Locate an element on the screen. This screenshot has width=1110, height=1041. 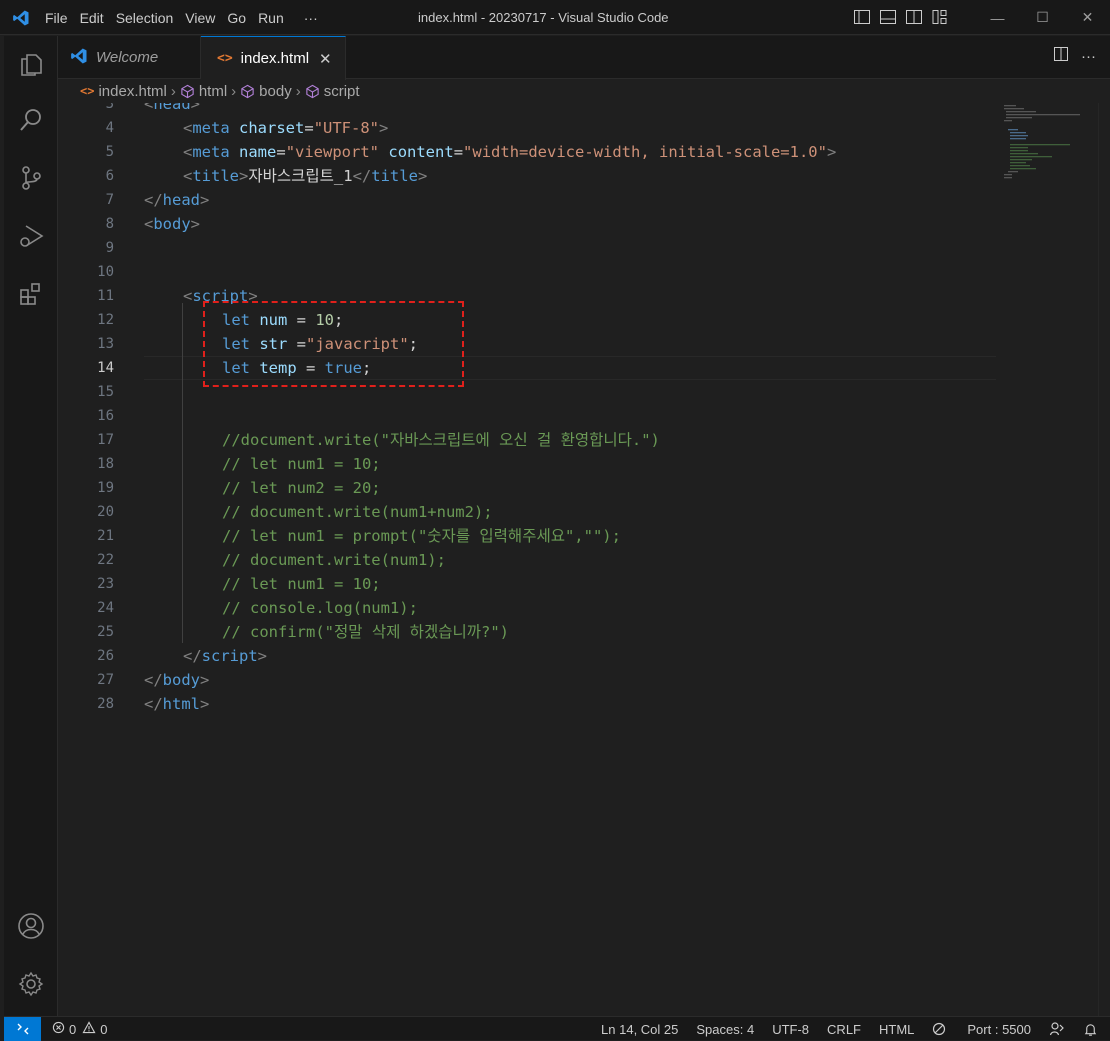
menu-go: Go is located at coordinates (236, 18).